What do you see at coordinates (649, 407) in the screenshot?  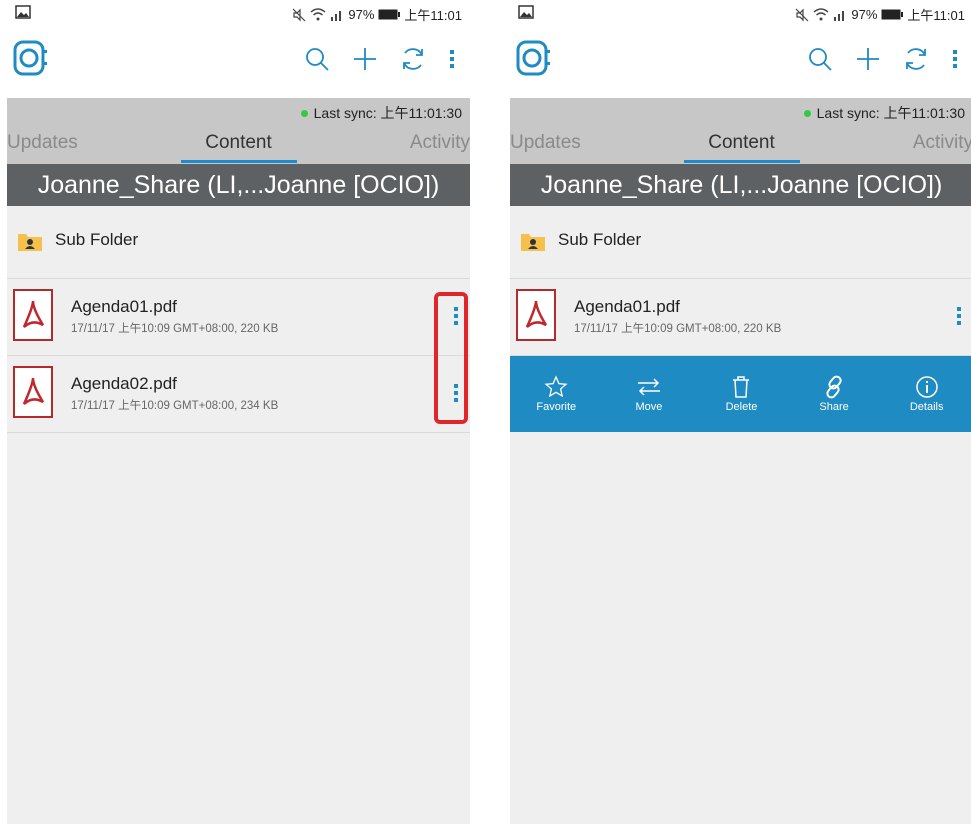 I see `move-label: Move` at bounding box center [649, 407].